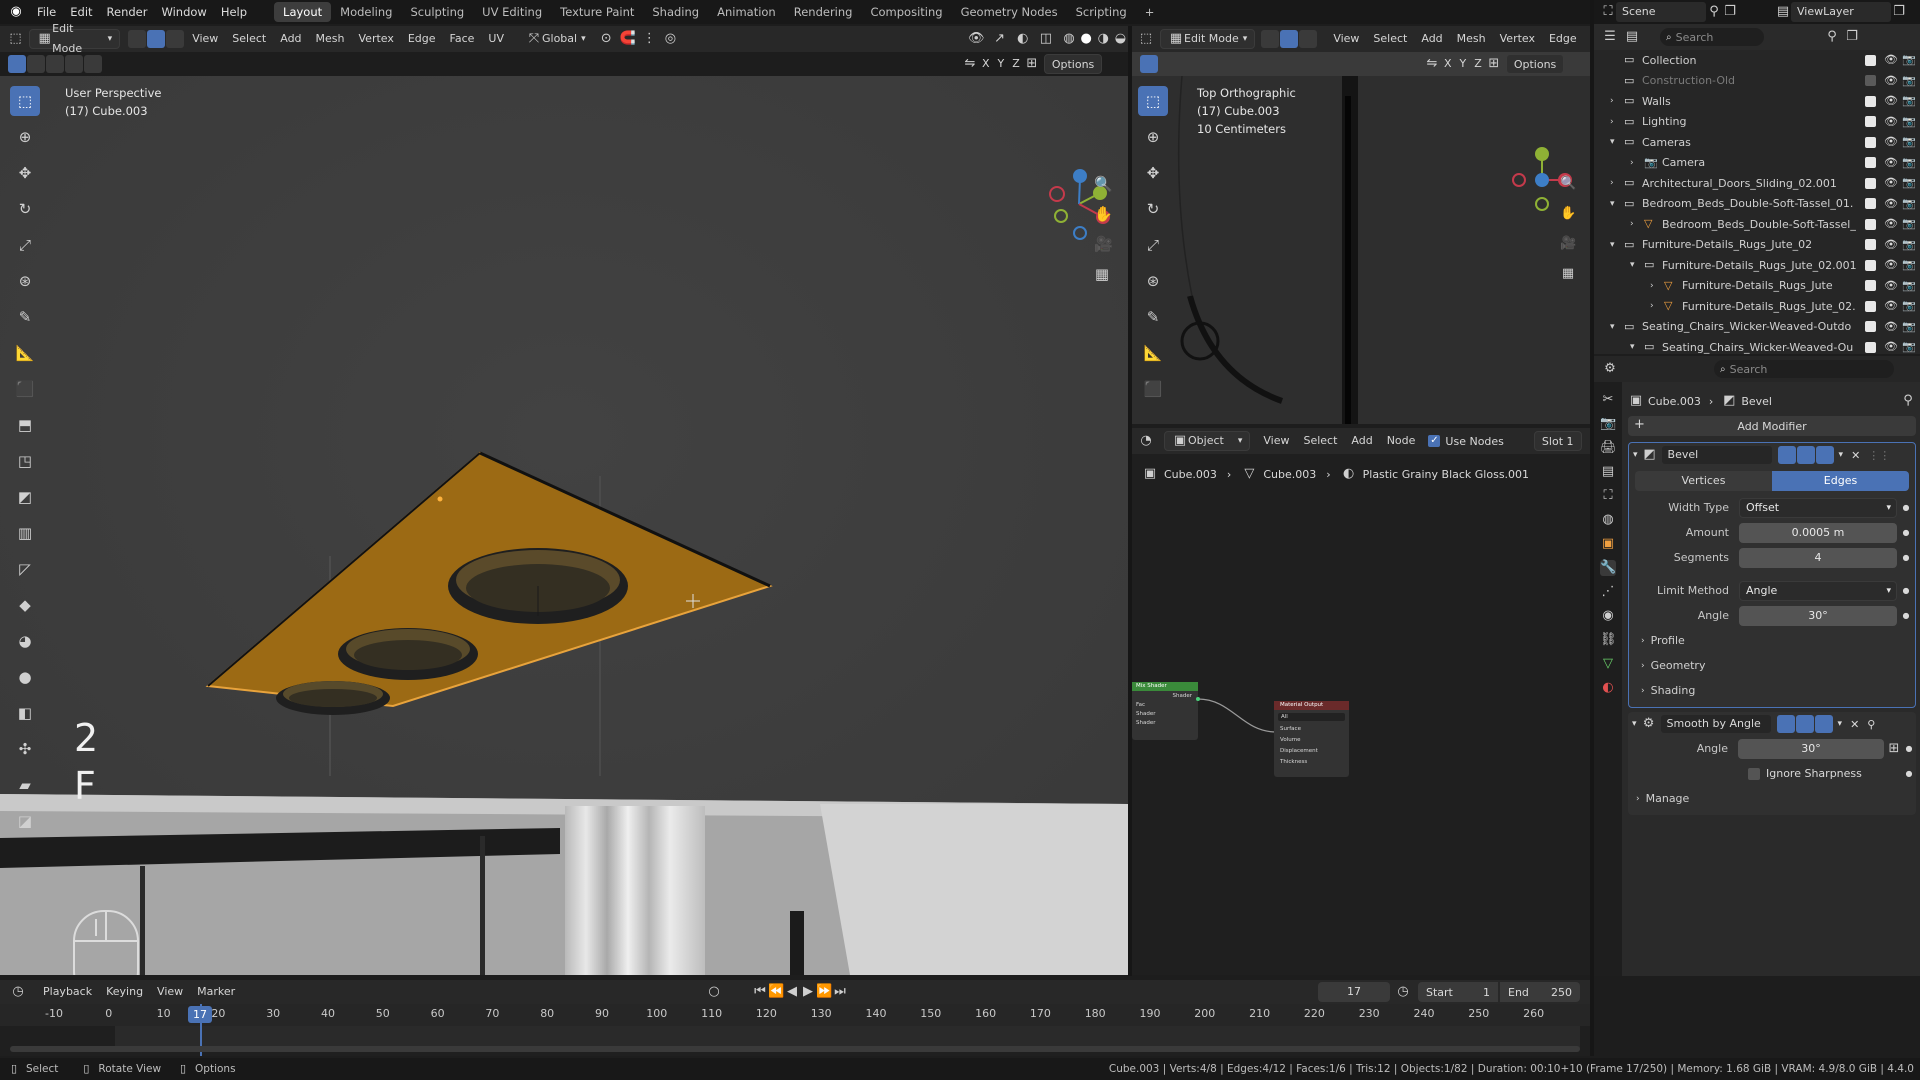  What do you see at coordinates (25, 713) in the screenshot?
I see `edge-slide-tool-icon: ◧` at bounding box center [25, 713].